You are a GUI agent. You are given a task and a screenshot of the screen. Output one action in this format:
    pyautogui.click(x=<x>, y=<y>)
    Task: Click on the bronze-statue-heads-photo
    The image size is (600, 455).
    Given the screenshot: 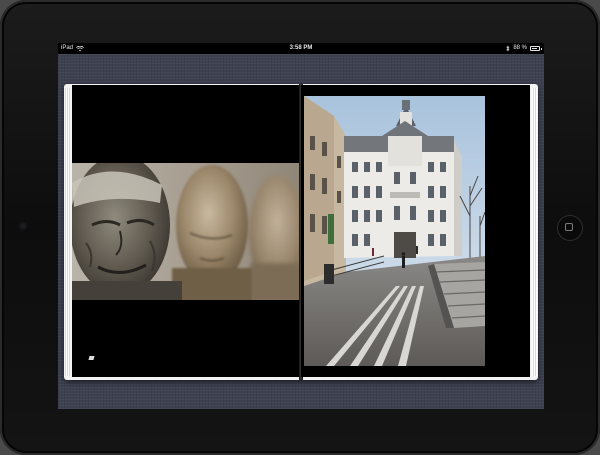 What is the action you would take?
    pyautogui.click(x=186, y=231)
    